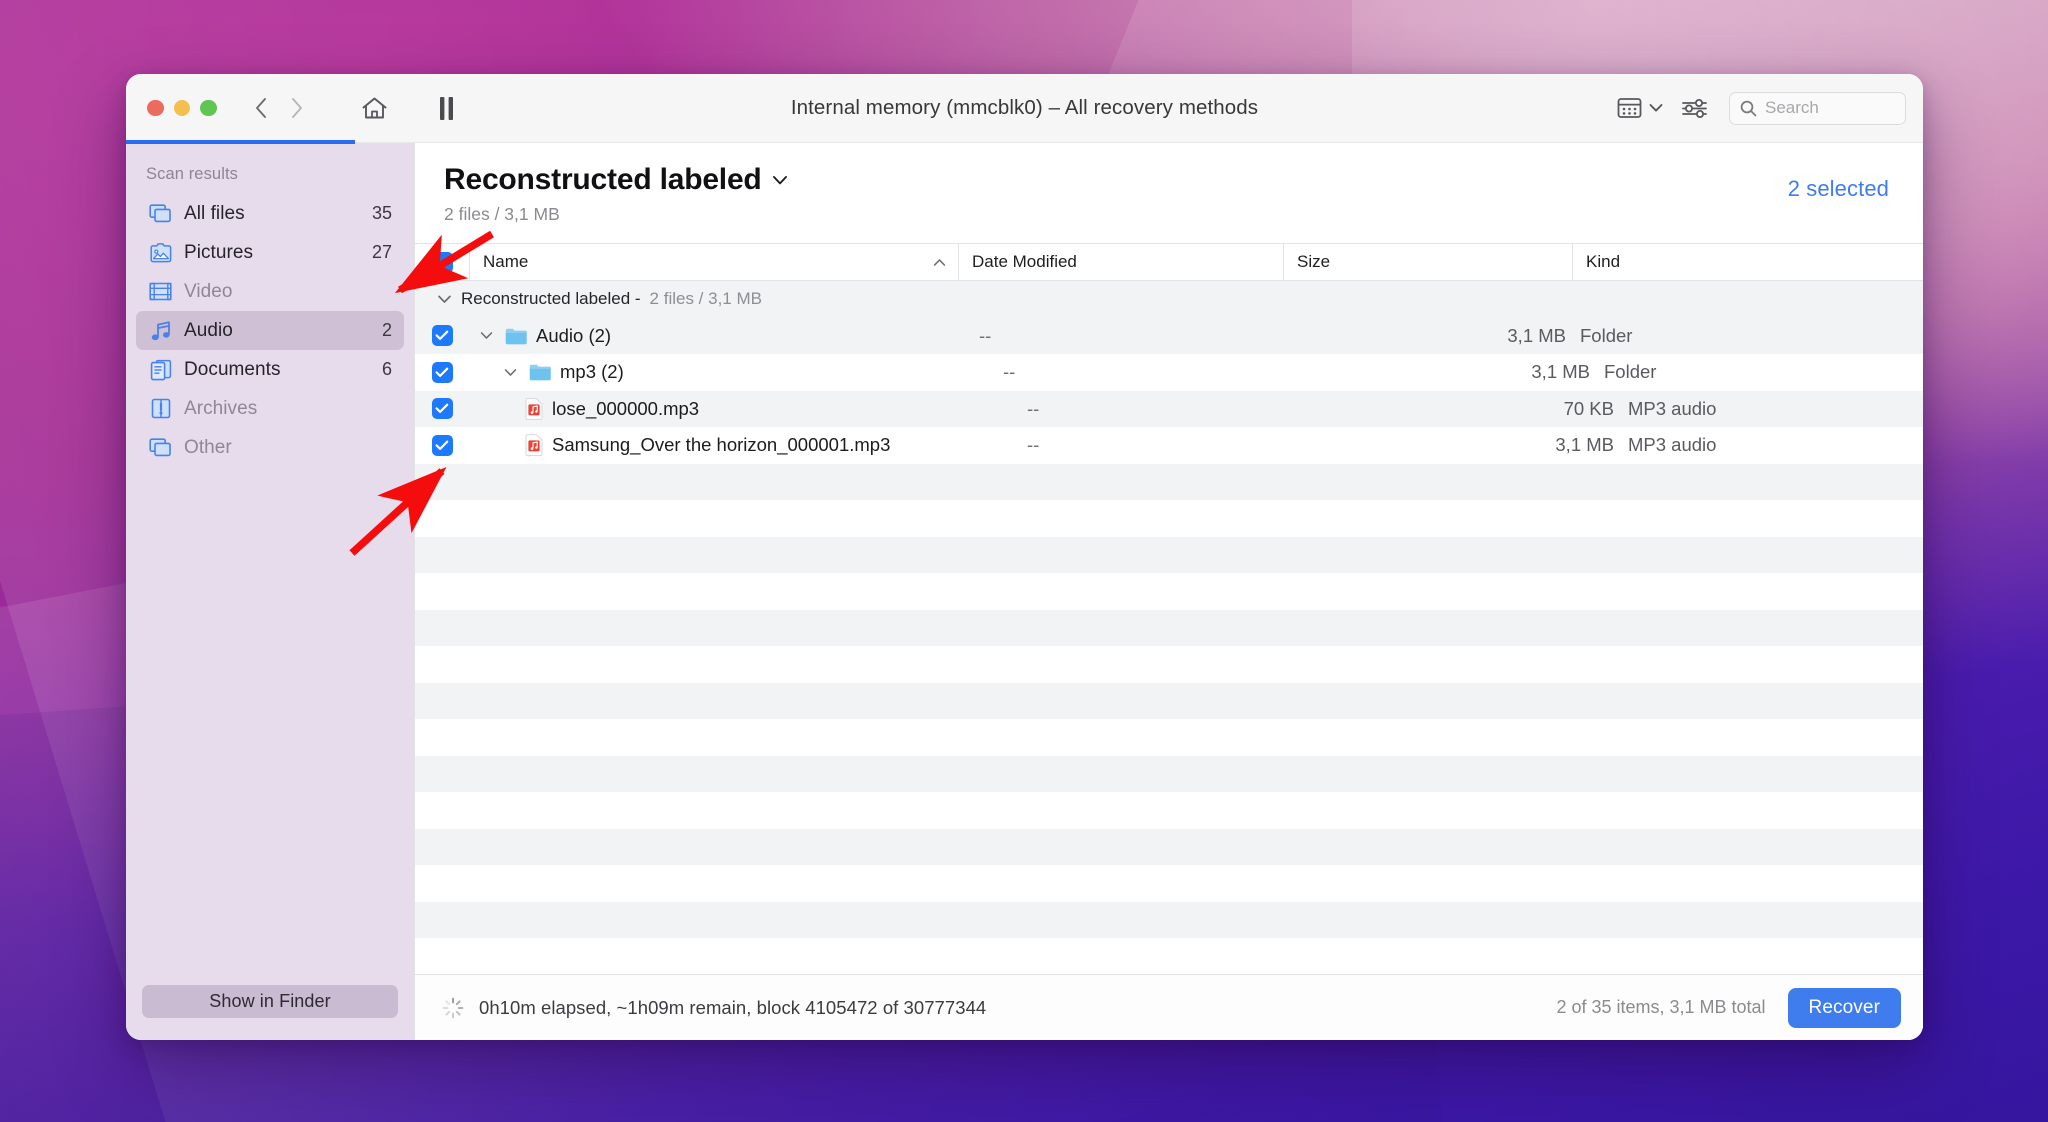  I want to click on caret-up-icon, so click(939, 262).